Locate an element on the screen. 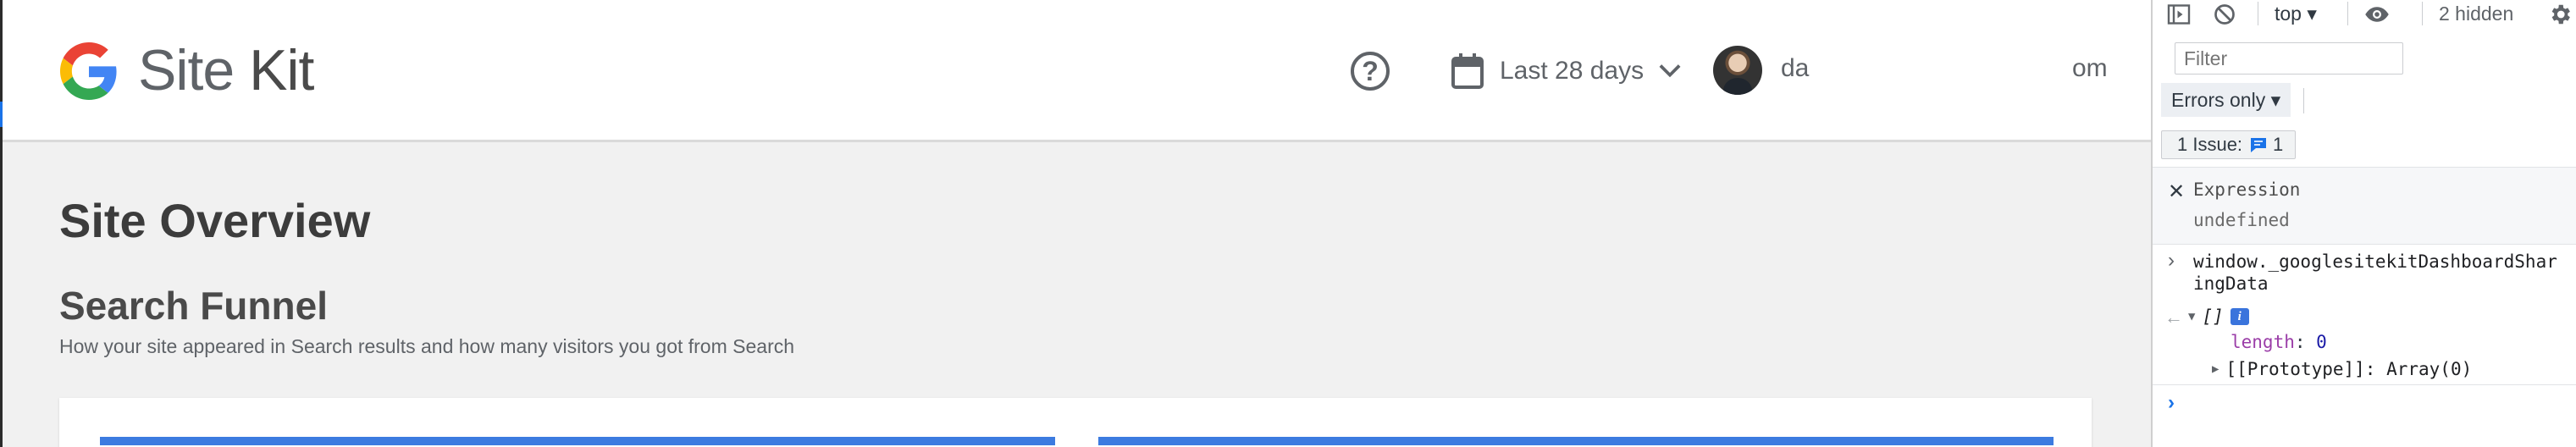 Image resolution: width=2576 pixels, height=447 pixels. result-array-value: [] is located at coordinates (2213, 316).